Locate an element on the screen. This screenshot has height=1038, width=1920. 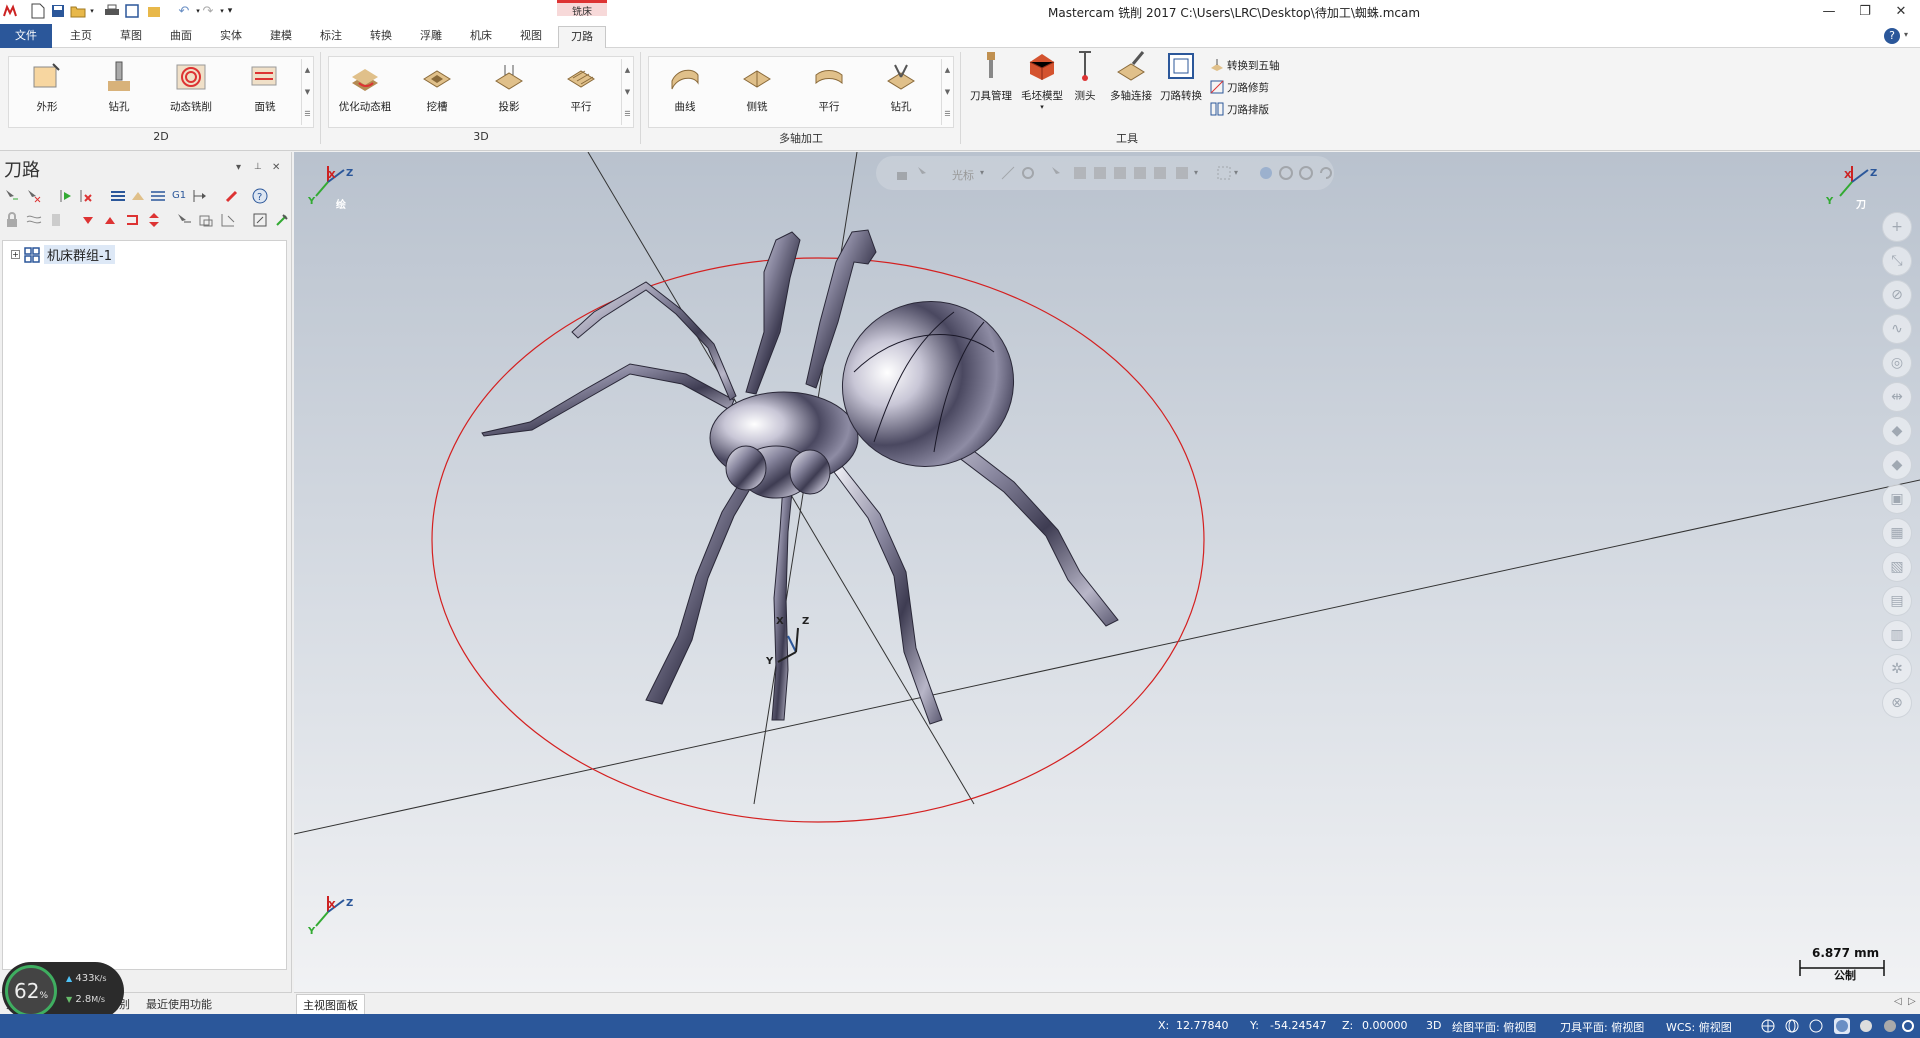
ribbon-options-icon: ▾ is located at coordinates (1906, 34).